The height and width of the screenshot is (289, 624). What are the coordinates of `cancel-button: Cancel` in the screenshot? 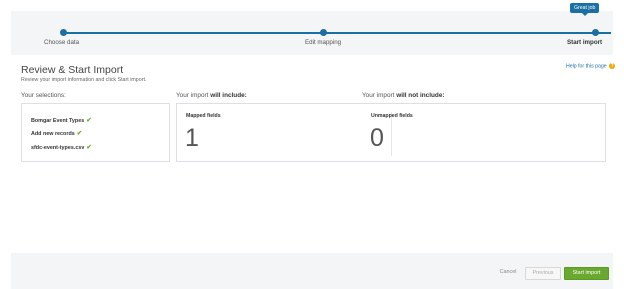 It's located at (508, 273).